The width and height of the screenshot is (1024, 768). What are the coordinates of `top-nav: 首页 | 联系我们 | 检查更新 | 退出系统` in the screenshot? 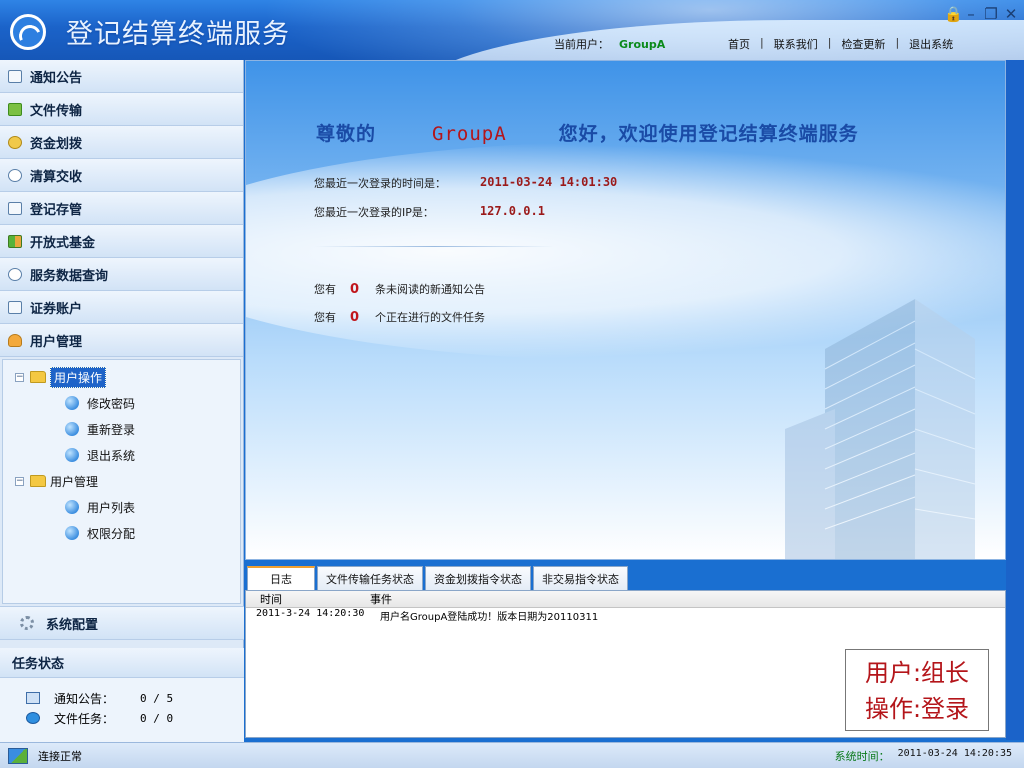 It's located at (840, 44).